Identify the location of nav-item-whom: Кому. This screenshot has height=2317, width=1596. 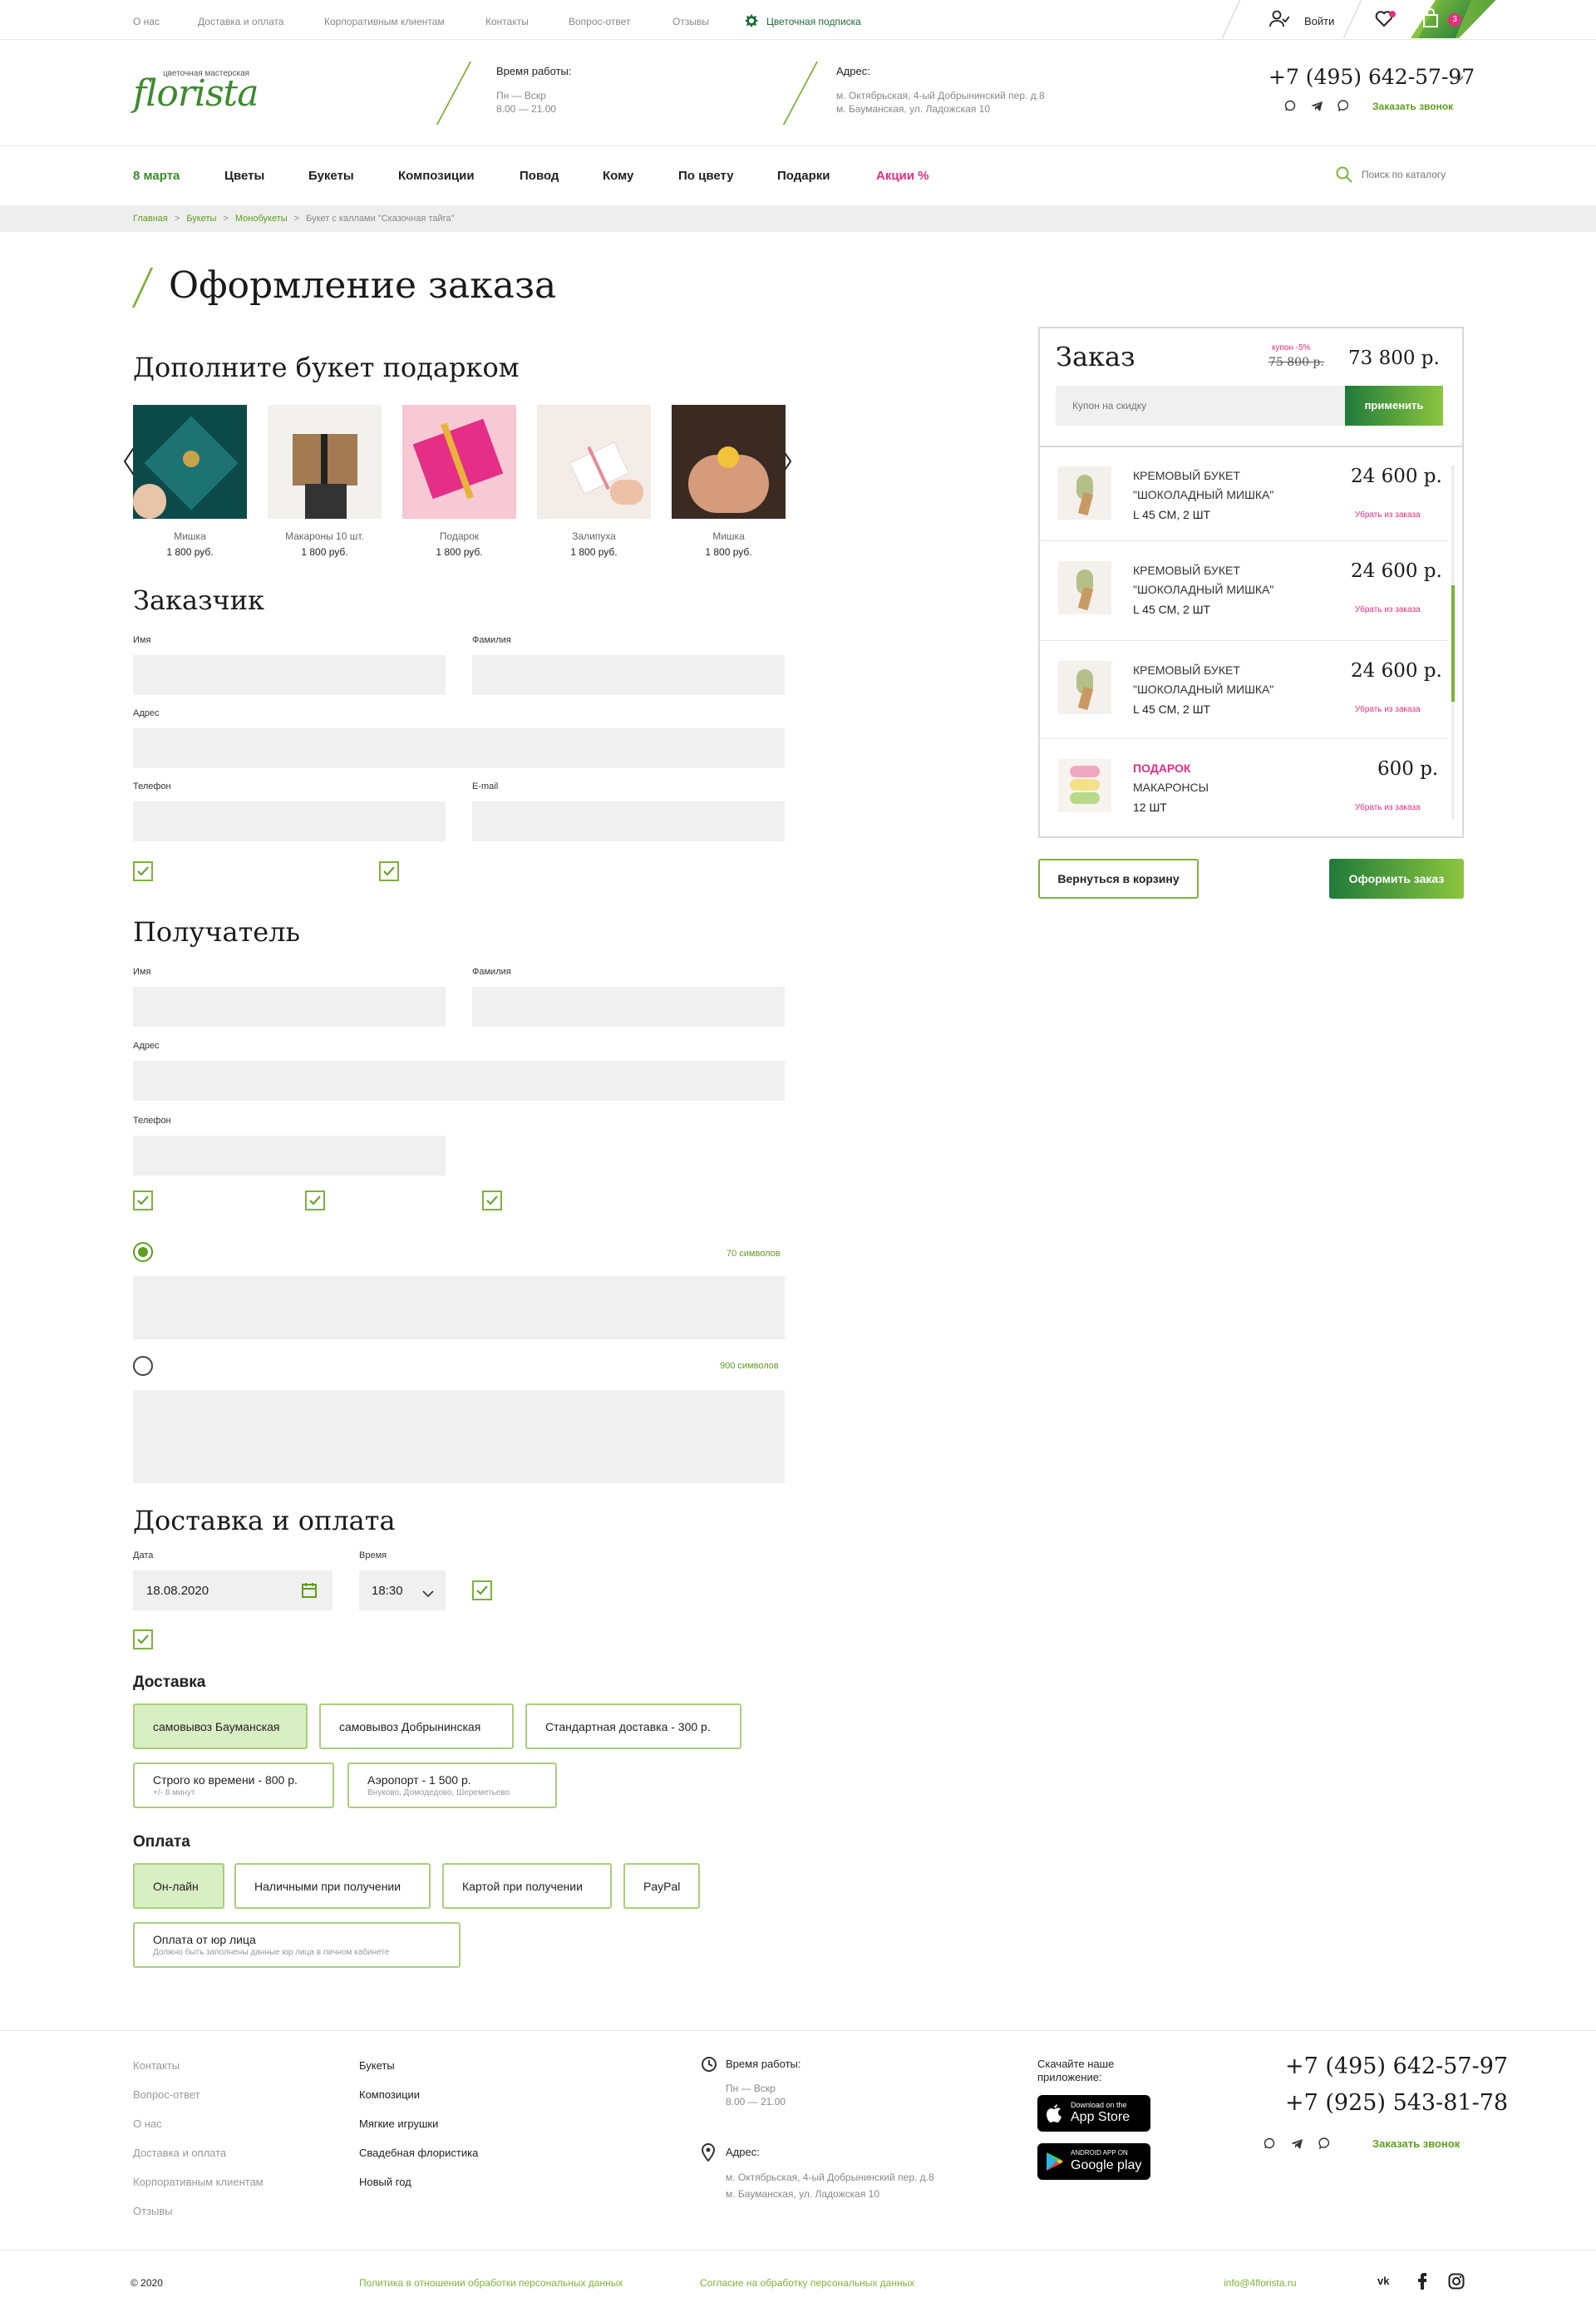
(618, 176).